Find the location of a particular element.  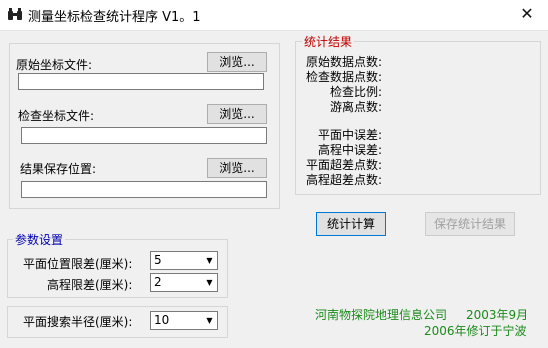

save-results-button: 保存统计结果 is located at coordinates (470, 224).